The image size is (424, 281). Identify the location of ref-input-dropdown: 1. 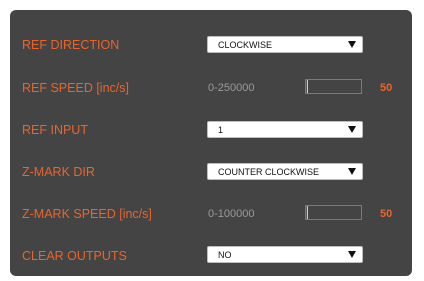
(285, 129).